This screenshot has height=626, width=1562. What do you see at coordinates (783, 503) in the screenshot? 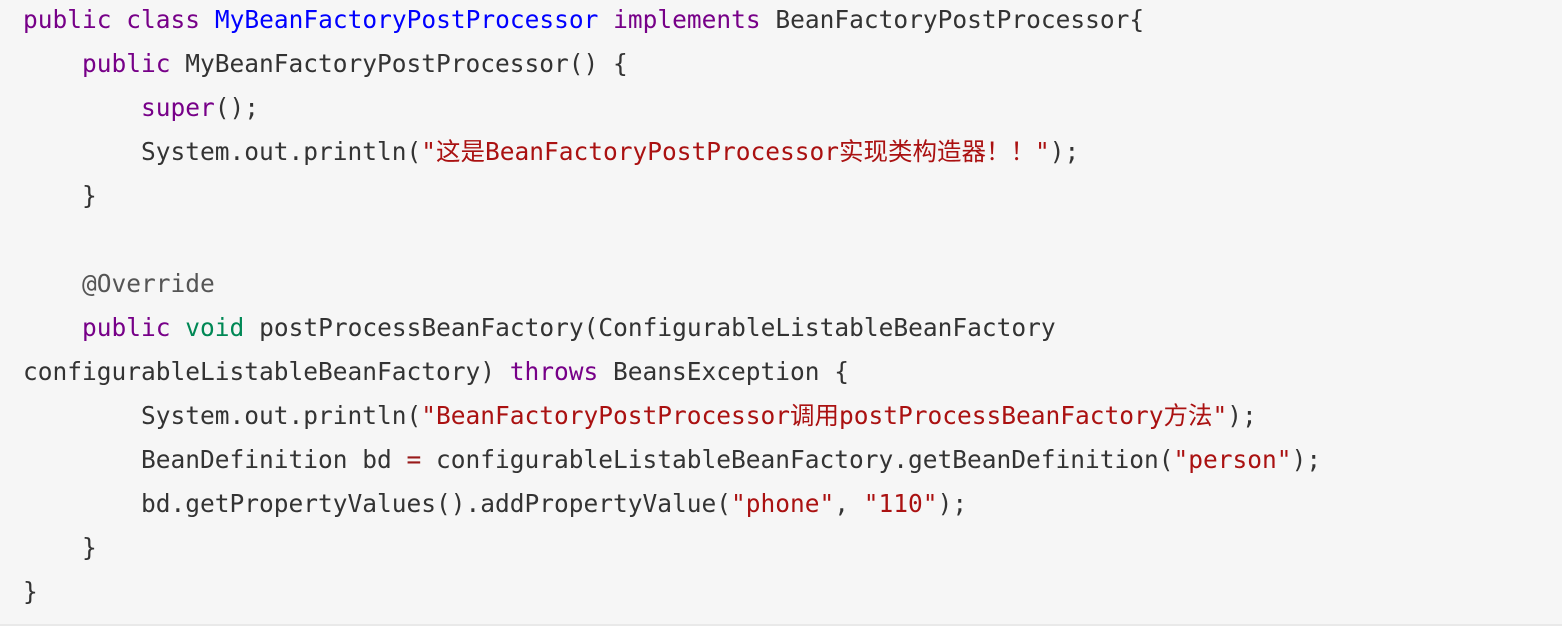
I see `code-token-string: "phone"` at bounding box center [783, 503].